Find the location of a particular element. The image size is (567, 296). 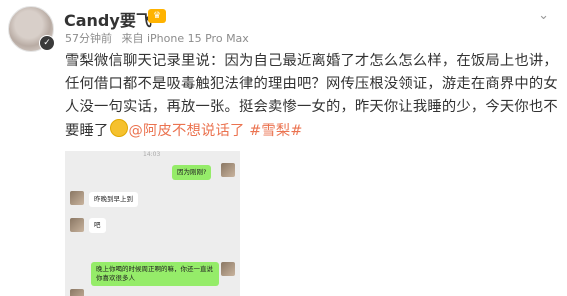

hashtag-link: #雪梨# is located at coordinates (275, 131).